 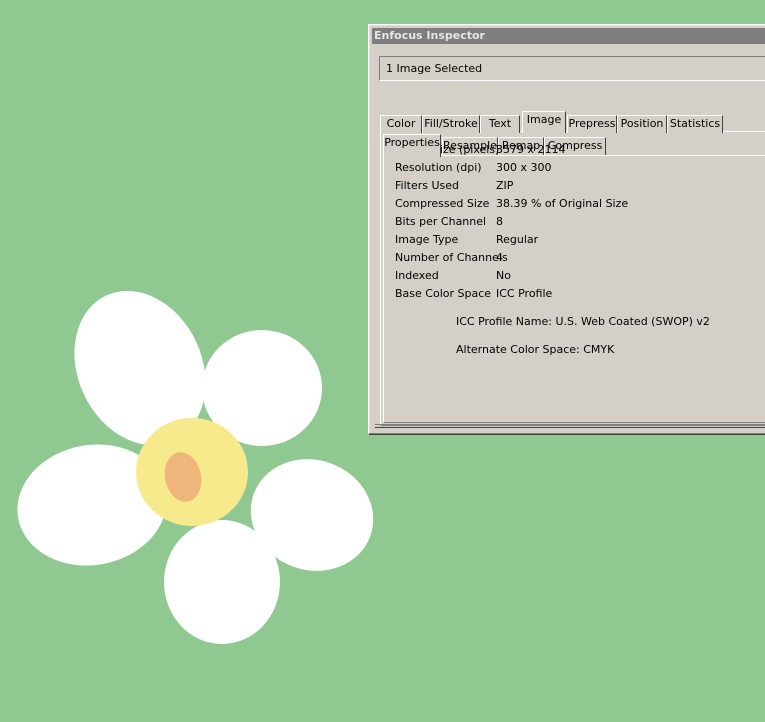 What do you see at coordinates (570, 424) in the screenshot?
I see `window-bottom-edge` at bounding box center [570, 424].